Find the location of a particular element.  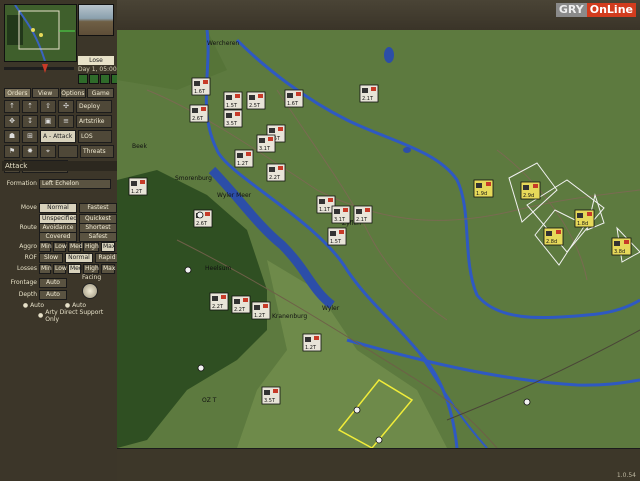

losses-max-option: Max is located at coordinates (108, 268).